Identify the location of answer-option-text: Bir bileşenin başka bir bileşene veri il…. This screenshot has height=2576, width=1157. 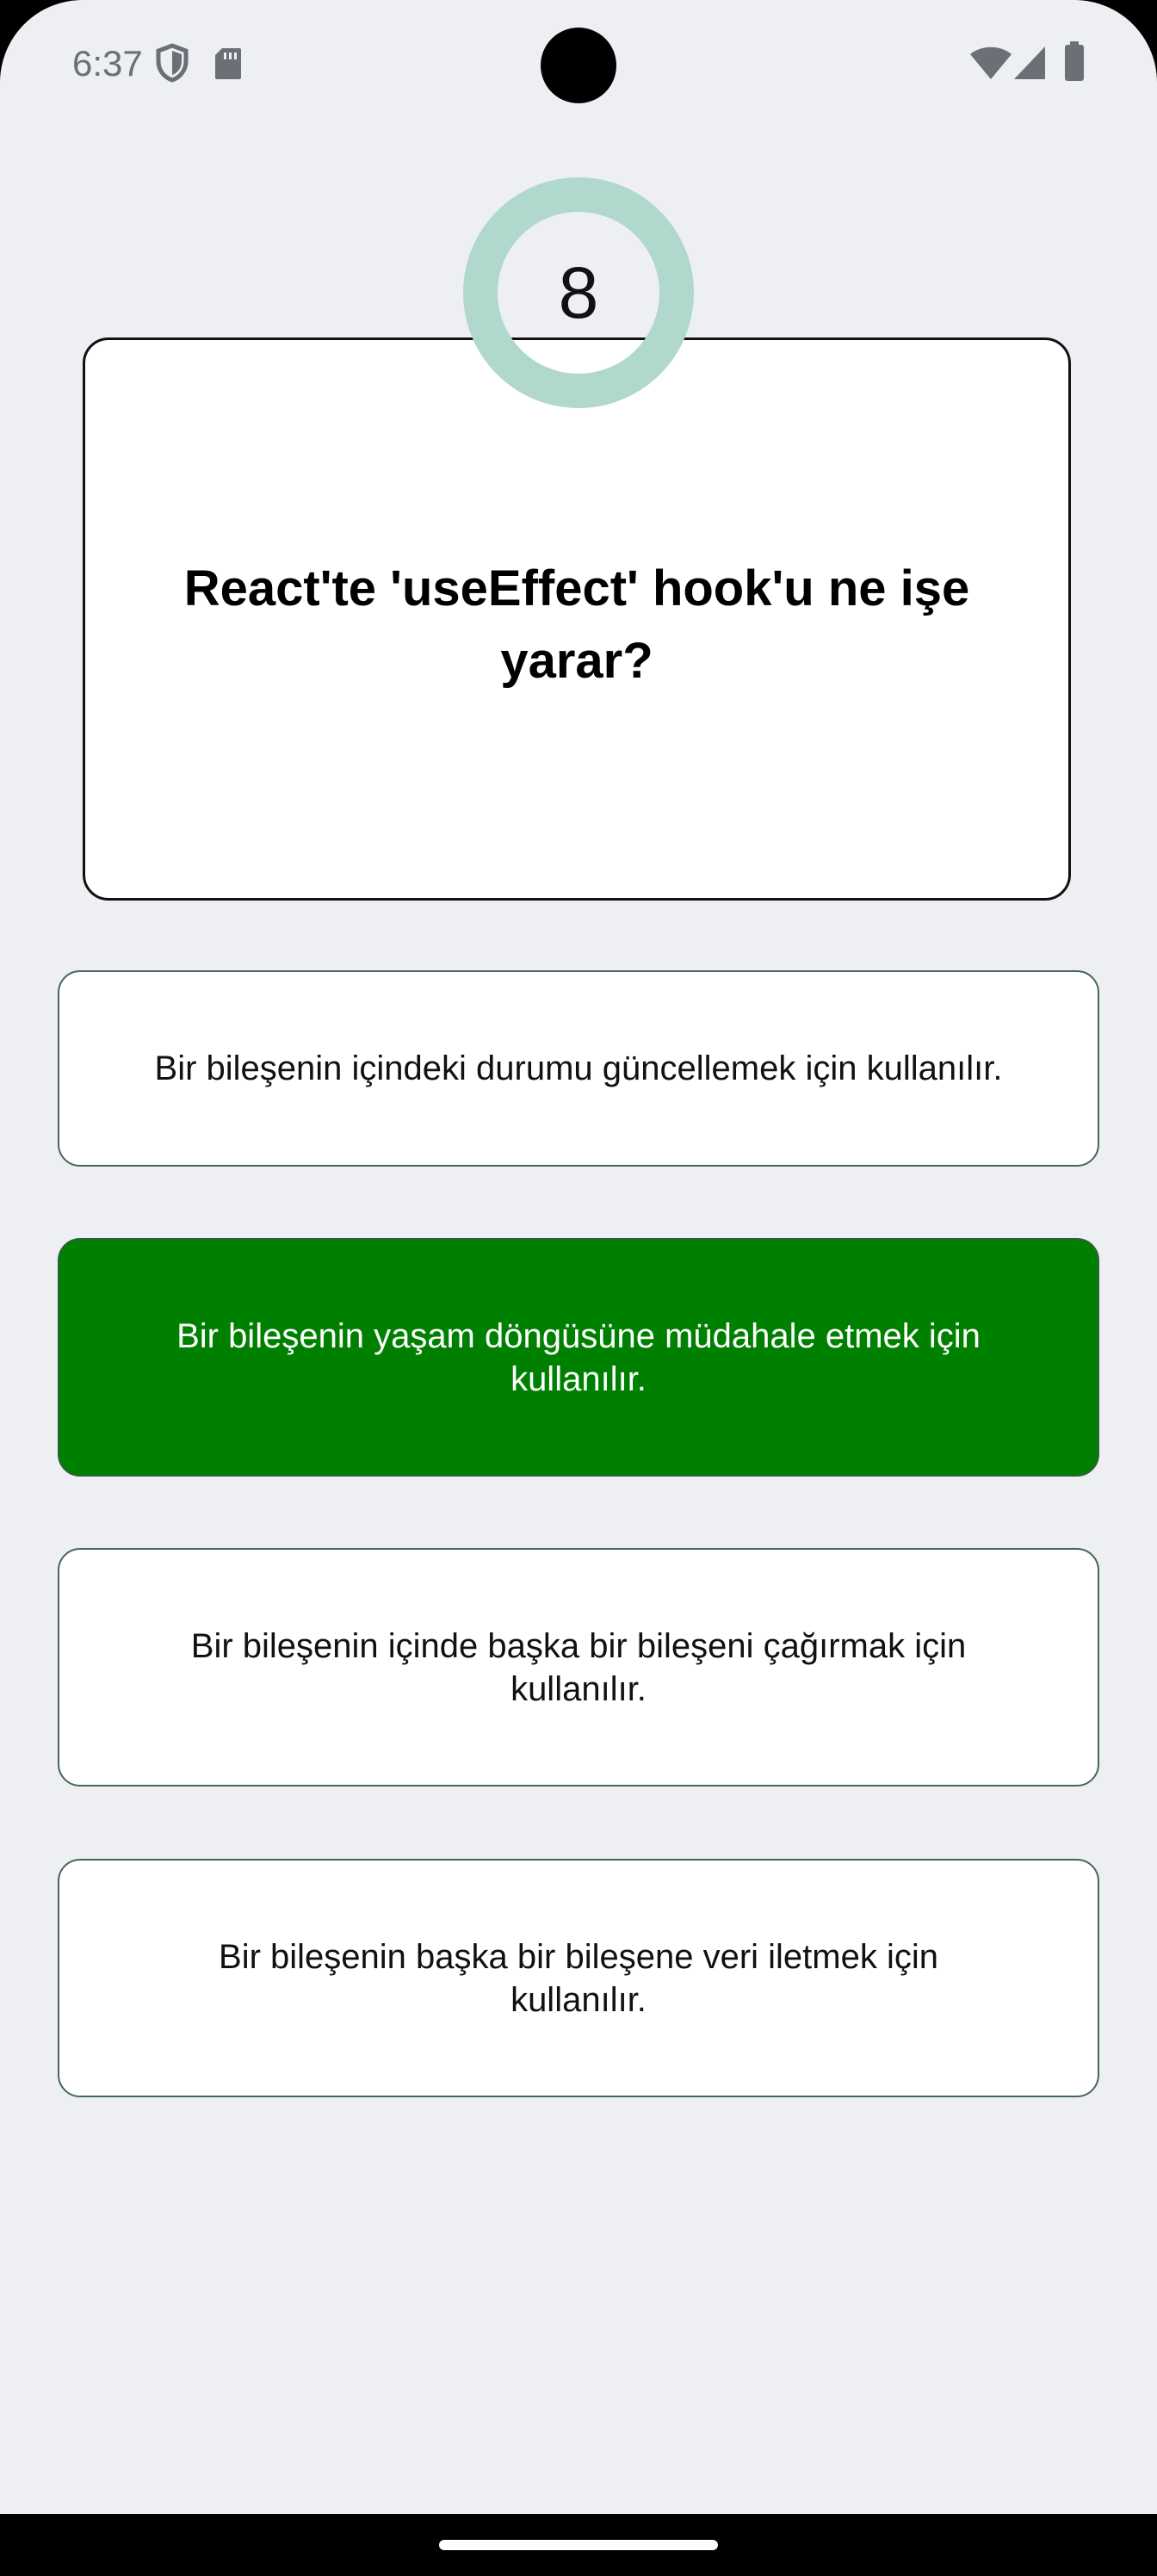
(579, 1978).